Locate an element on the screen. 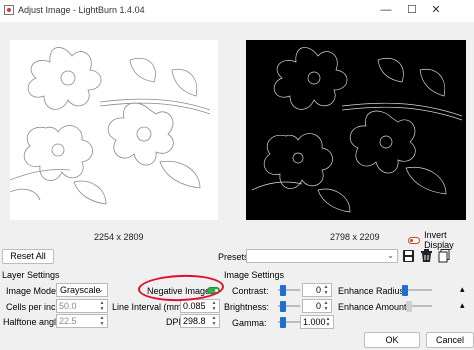  contrast-slider is located at coordinates (289, 290).